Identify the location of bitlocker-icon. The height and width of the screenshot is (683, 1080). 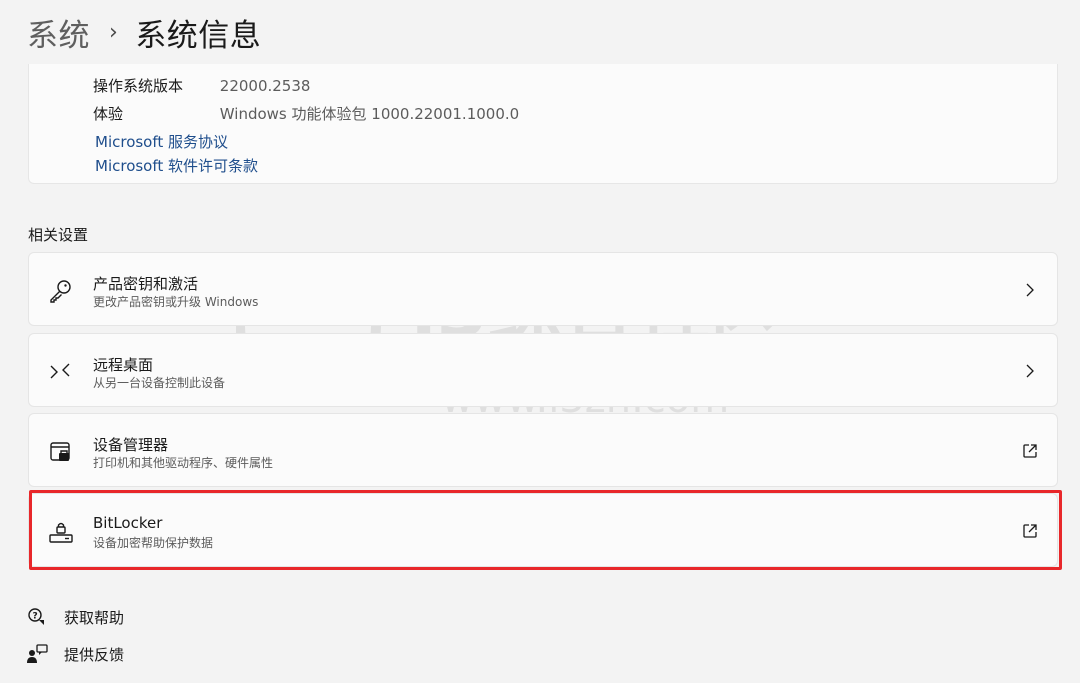
(61, 532).